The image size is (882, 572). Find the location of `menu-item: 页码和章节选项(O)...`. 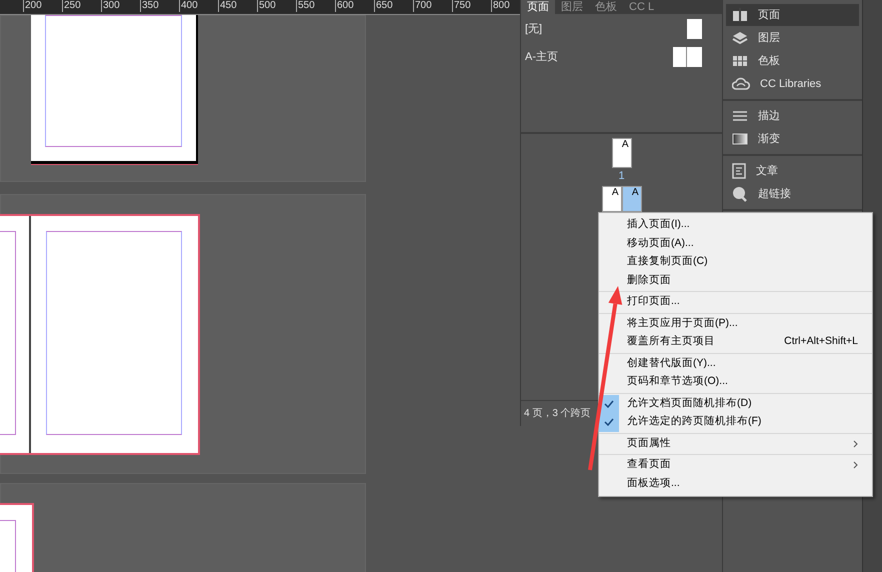

menu-item: 页码和章节选项(O)... is located at coordinates (735, 382).